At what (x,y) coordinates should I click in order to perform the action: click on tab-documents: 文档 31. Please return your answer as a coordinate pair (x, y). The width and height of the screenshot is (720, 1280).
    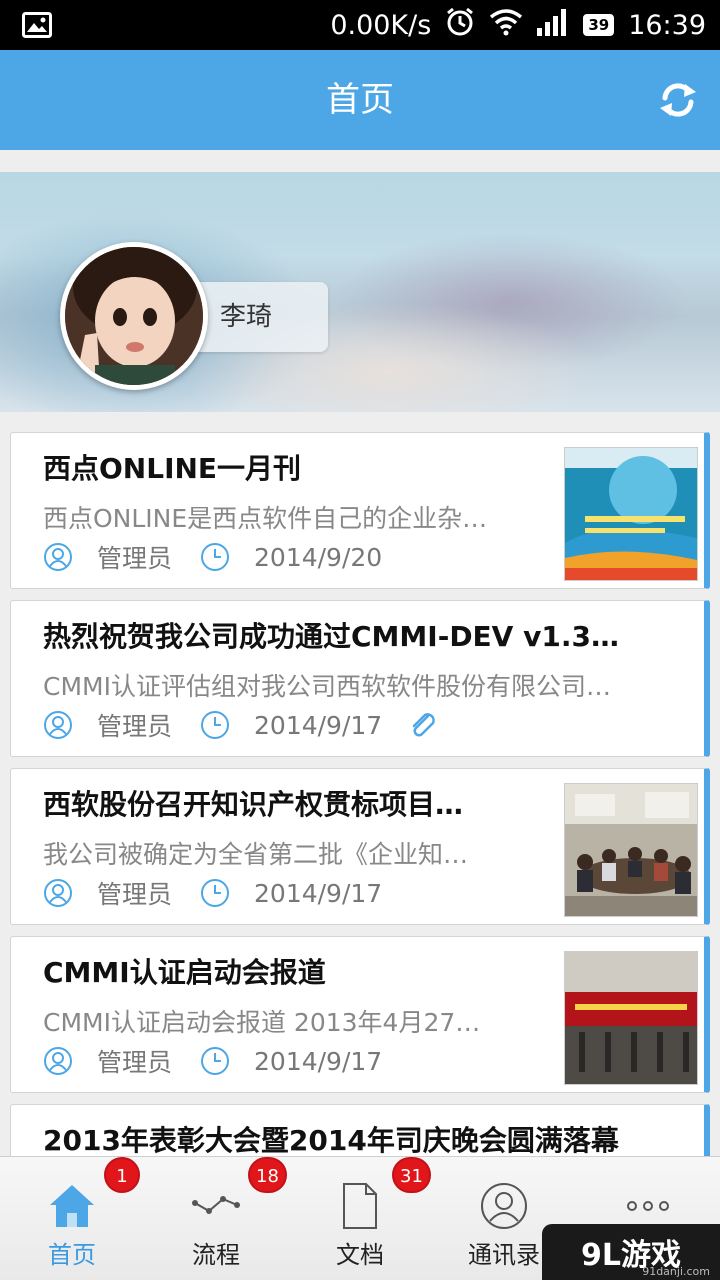
    Looking at the image, I should click on (360, 1218).